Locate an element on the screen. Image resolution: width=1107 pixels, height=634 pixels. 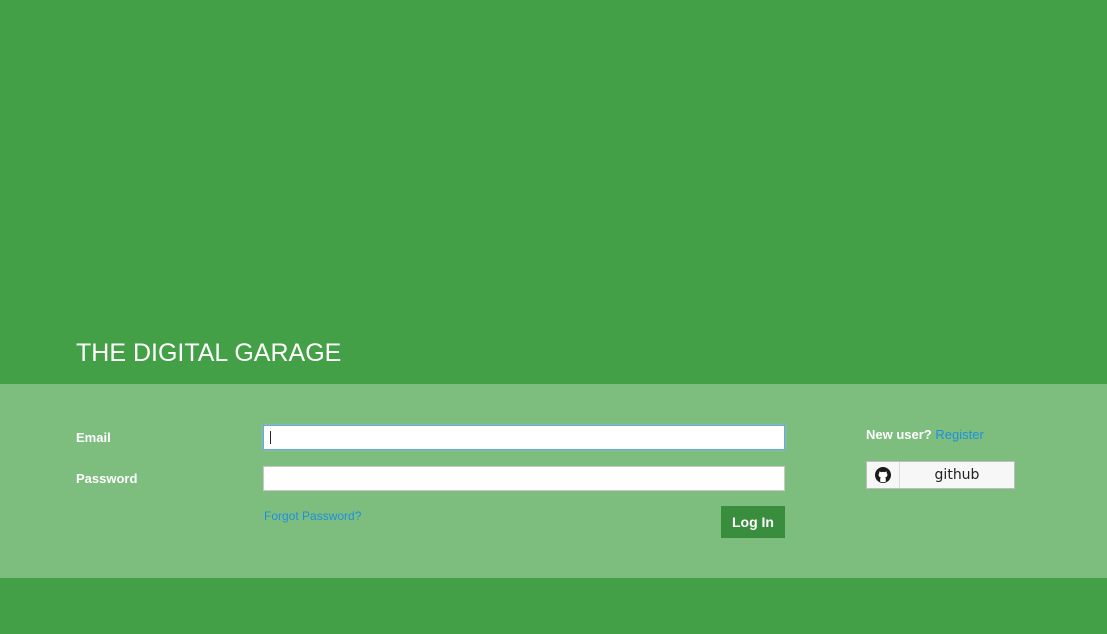
password-label: Password is located at coordinates (107, 478).